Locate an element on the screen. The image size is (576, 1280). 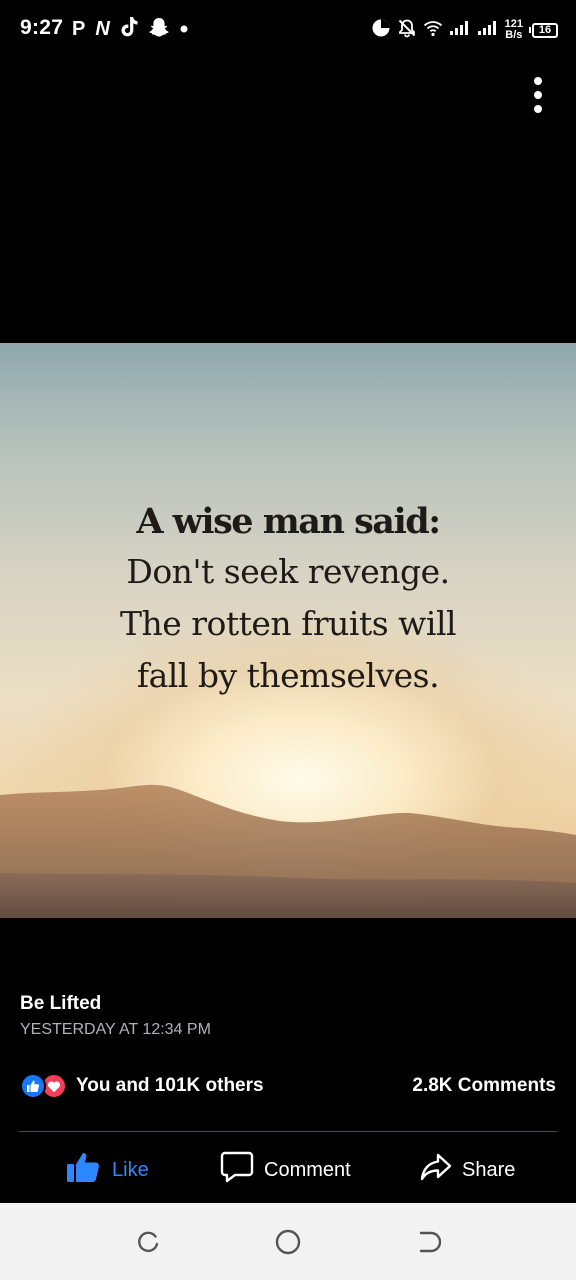
home-icon is located at coordinates (288, 1242).